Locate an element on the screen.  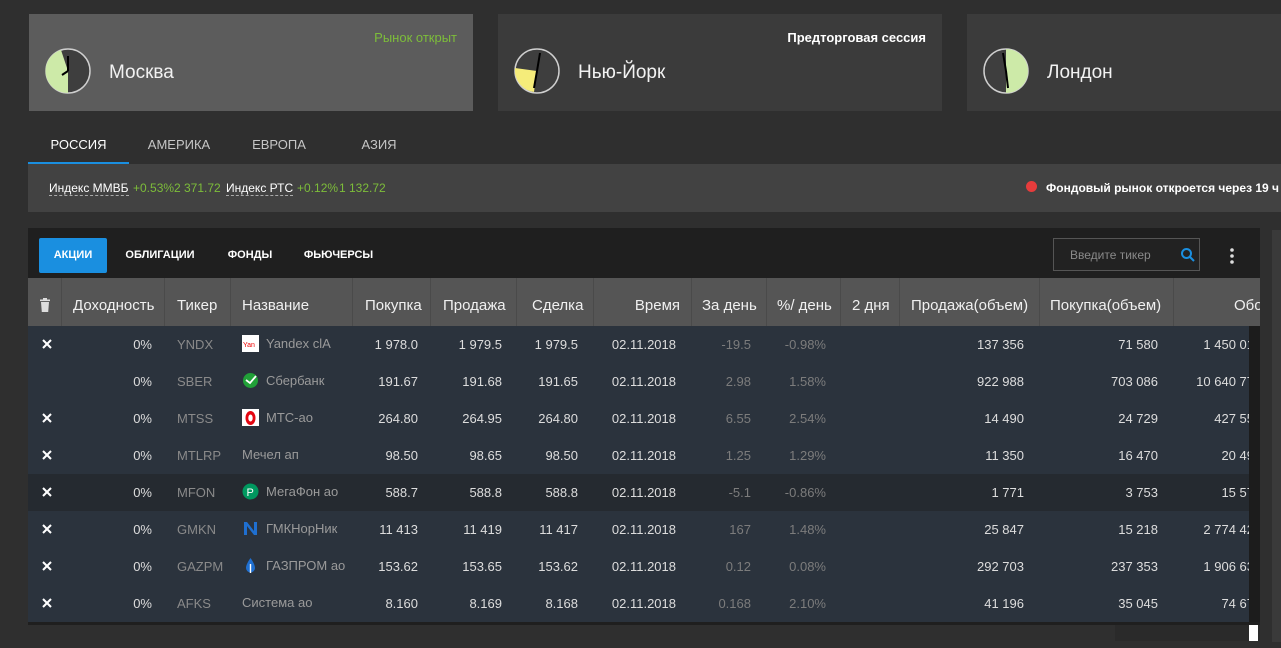
delete-all-column is located at coordinates (45, 302).